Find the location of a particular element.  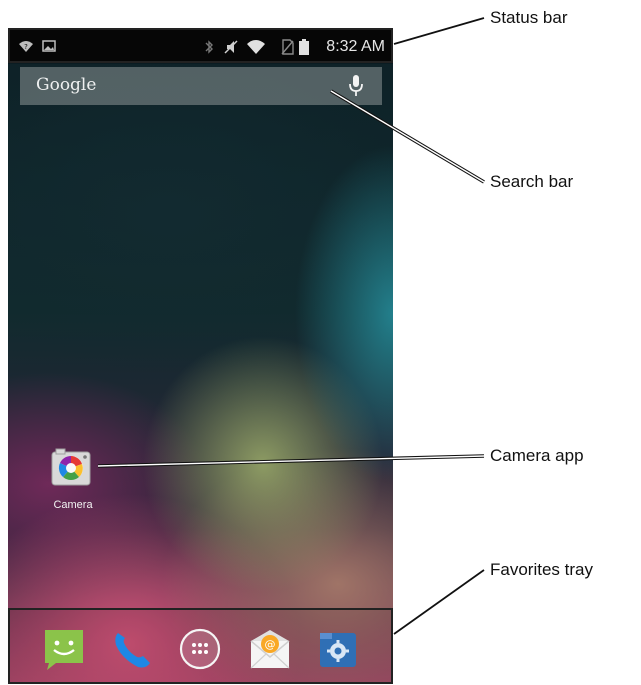

callout-status-bar: Status bar is located at coordinates (529, 17).